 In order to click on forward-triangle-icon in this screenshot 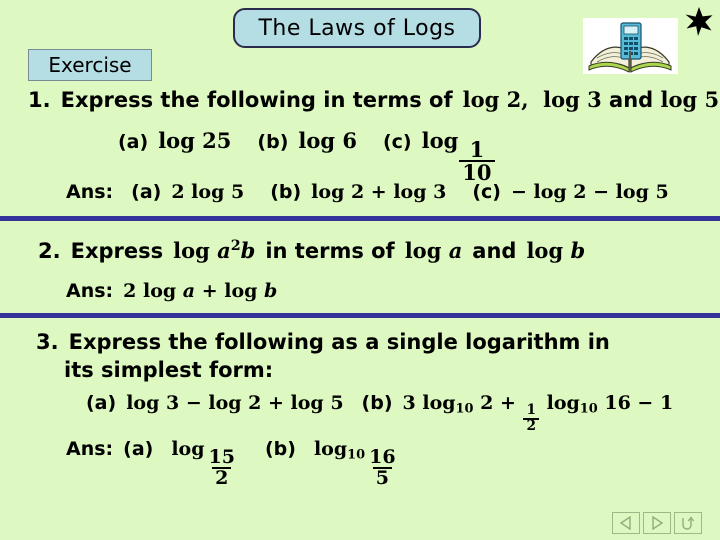, I will do `click(658, 523)`.